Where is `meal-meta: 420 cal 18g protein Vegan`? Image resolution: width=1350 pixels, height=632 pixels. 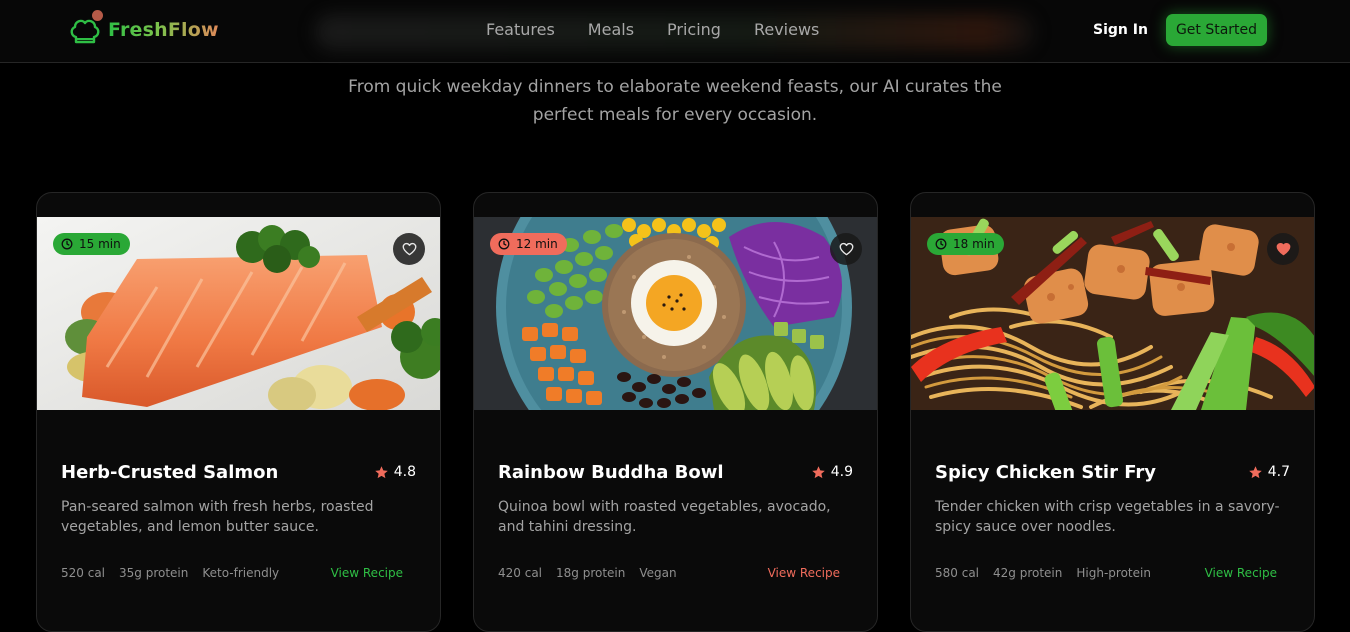 meal-meta: 420 cal 18g protein Vegan is located at coordinates (587, 573).